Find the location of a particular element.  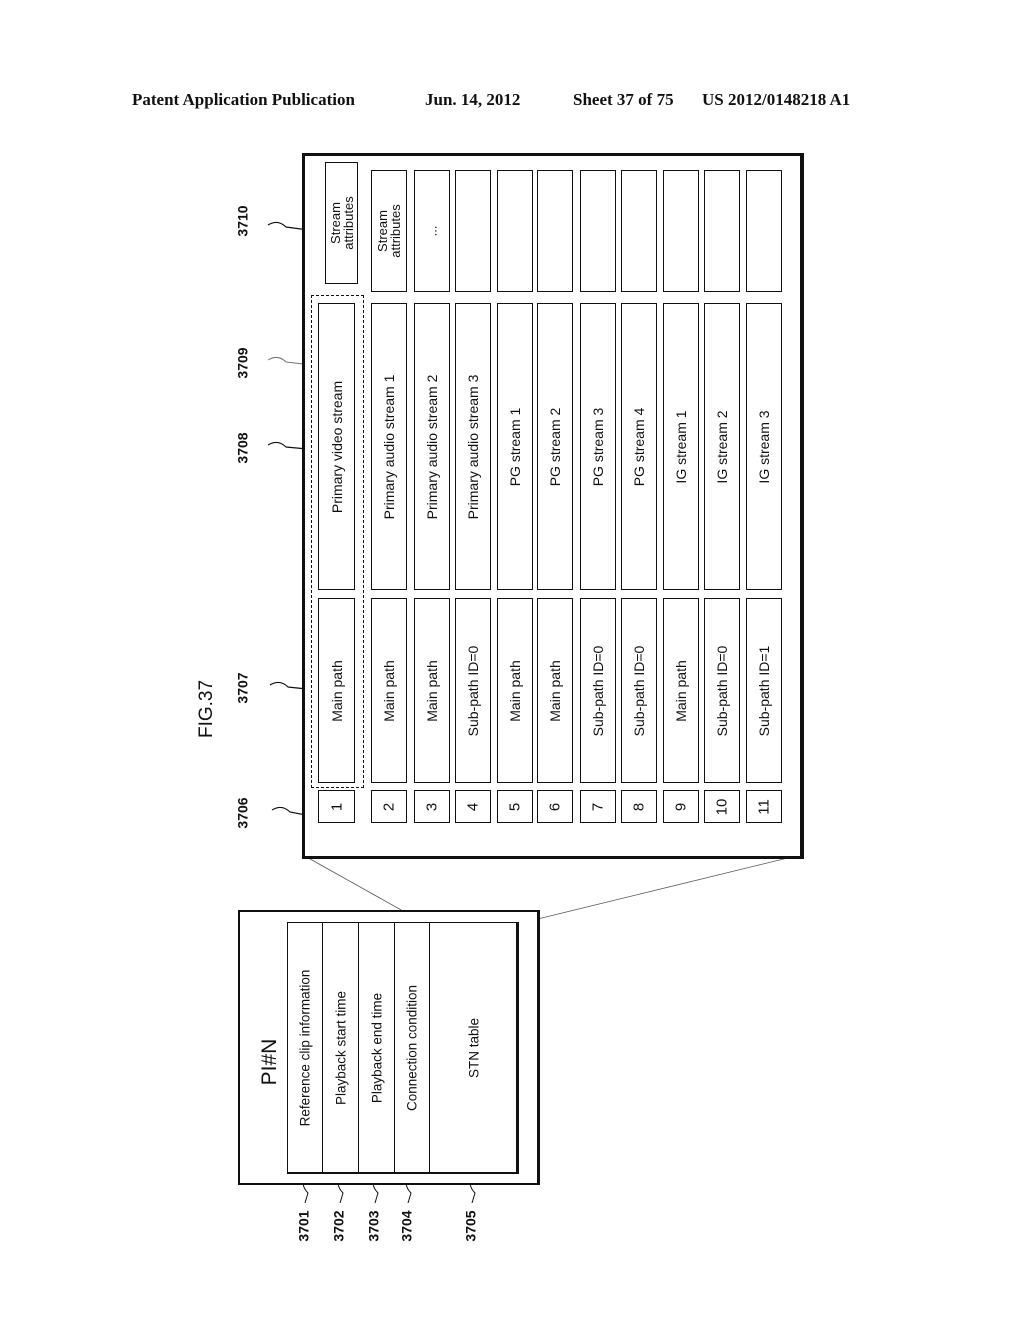

ref-3709: 3709 is located at coordinates (242, 363).